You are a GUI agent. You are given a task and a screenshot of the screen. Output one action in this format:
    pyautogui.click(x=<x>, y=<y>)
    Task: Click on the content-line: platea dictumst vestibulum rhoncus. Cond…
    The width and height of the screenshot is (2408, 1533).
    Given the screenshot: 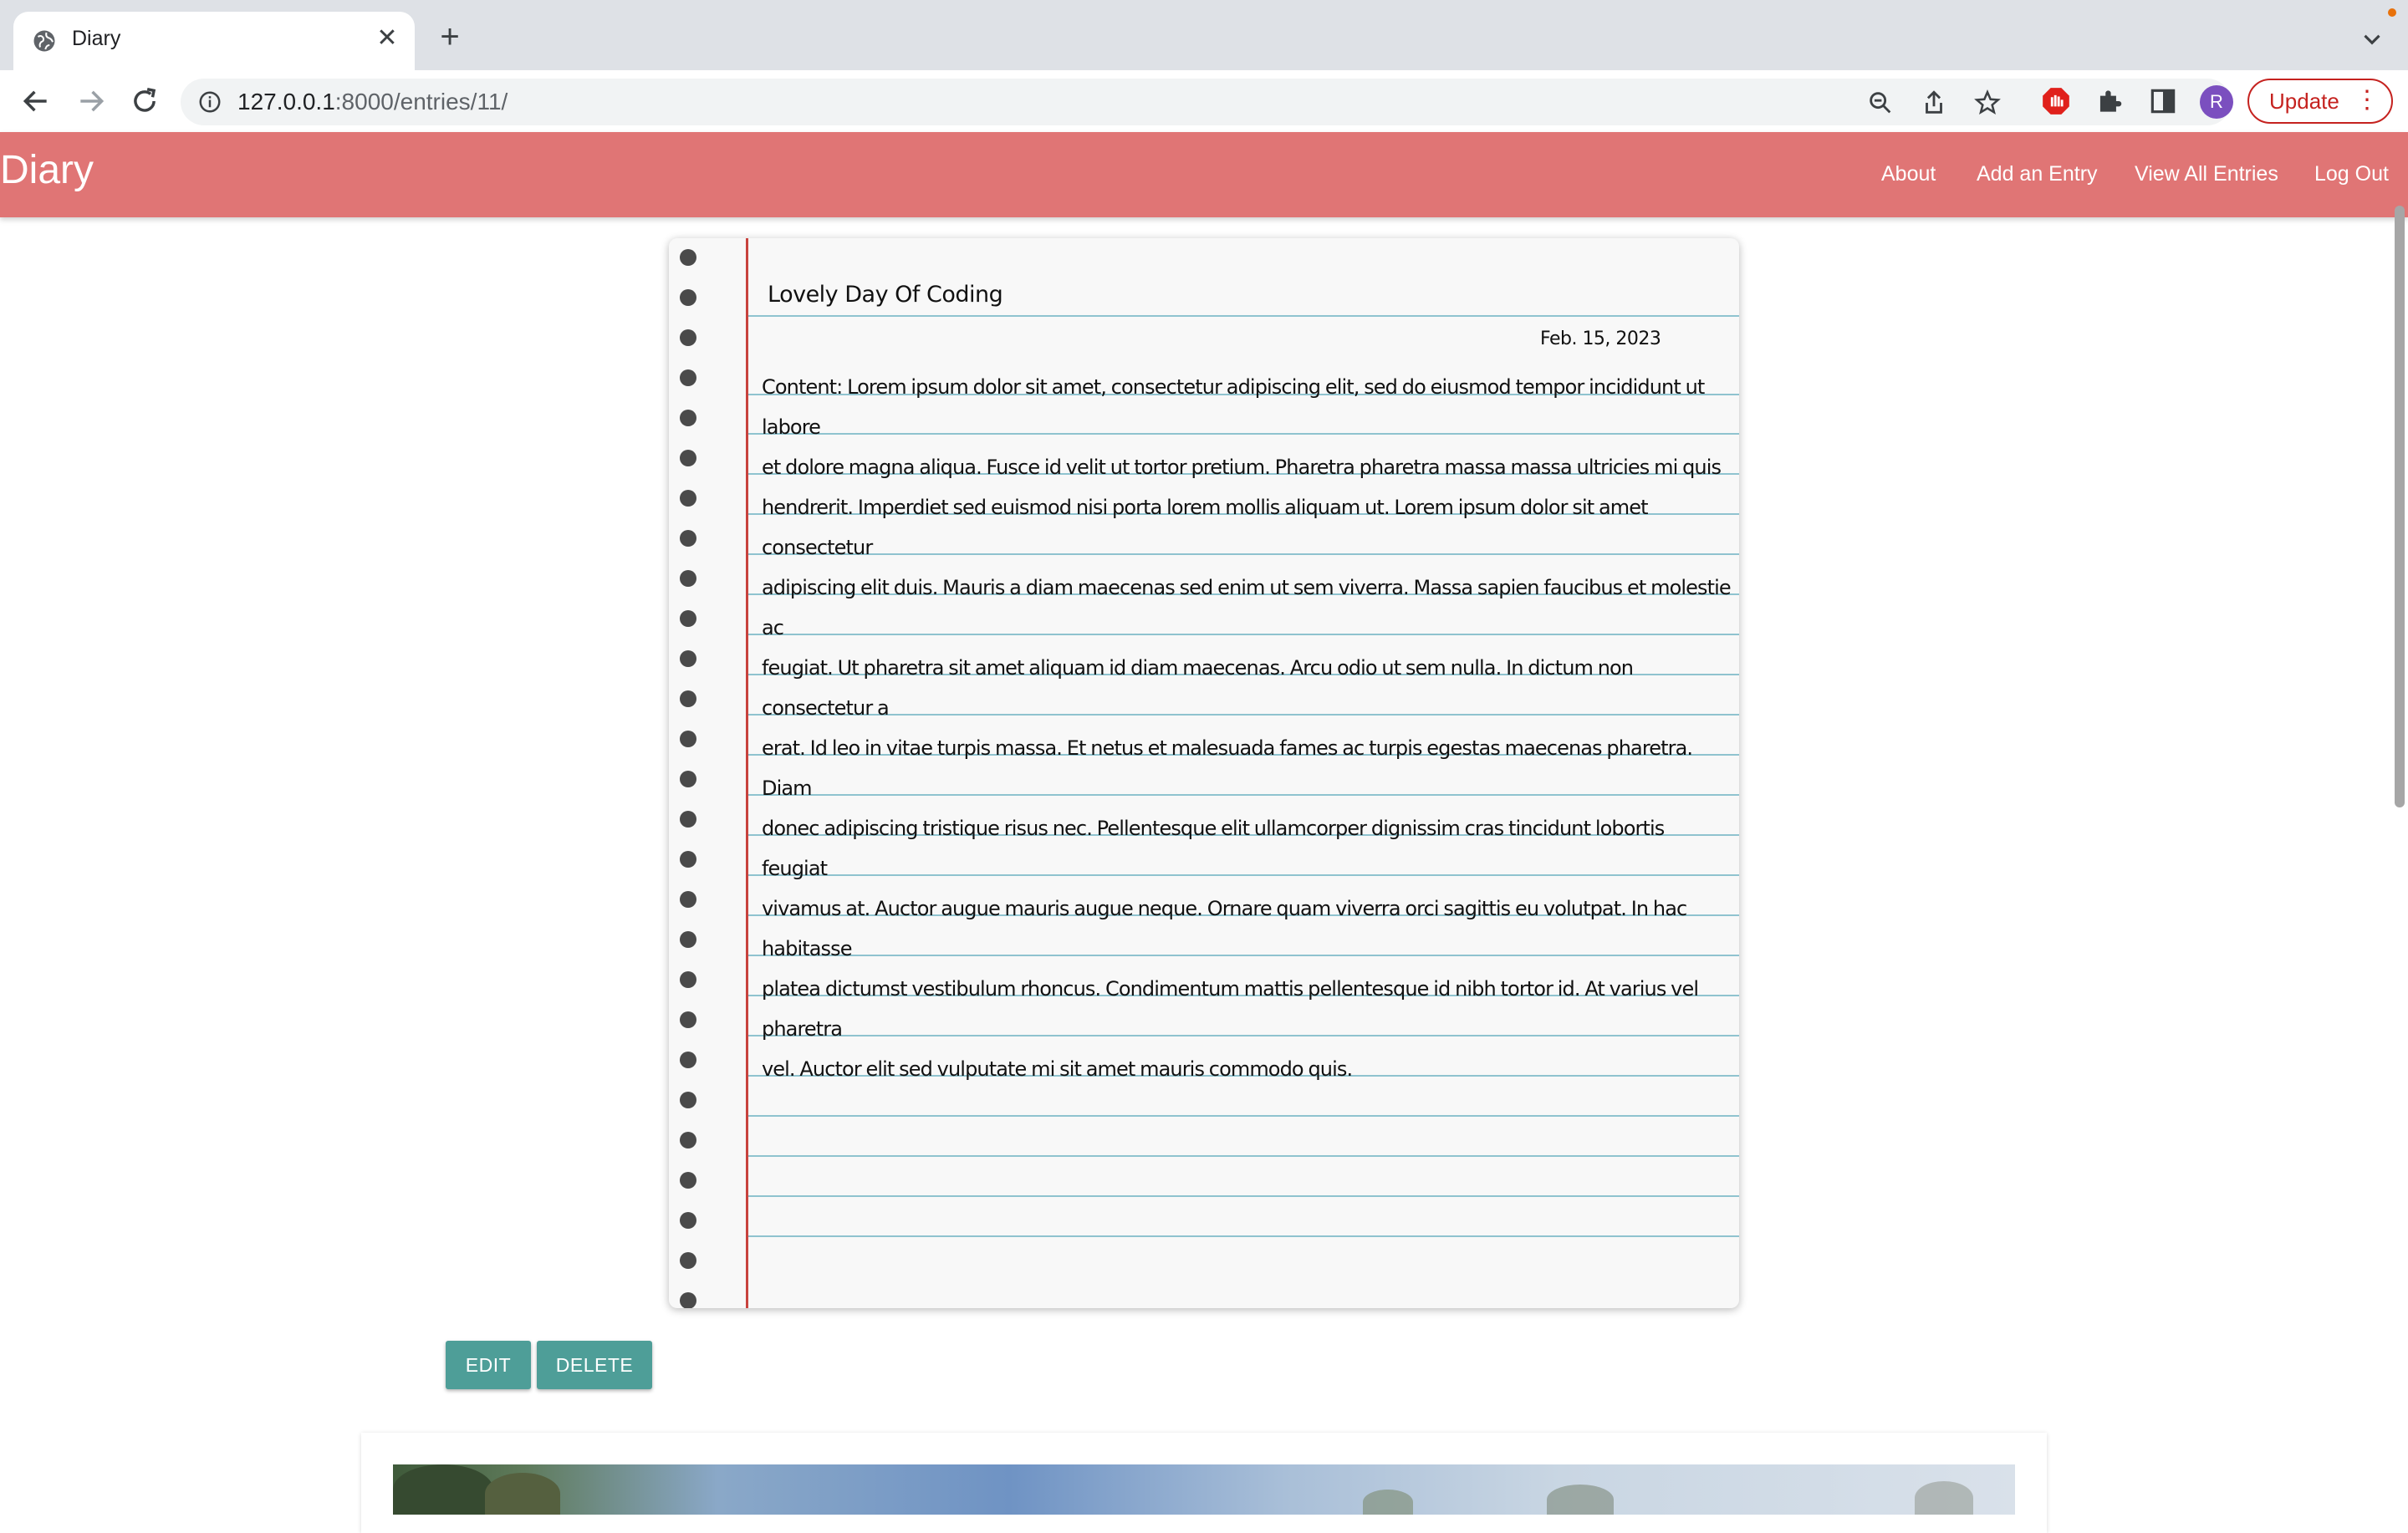 What is the action you would take?
    pyautogui.click(x=1230, y=1009)
    